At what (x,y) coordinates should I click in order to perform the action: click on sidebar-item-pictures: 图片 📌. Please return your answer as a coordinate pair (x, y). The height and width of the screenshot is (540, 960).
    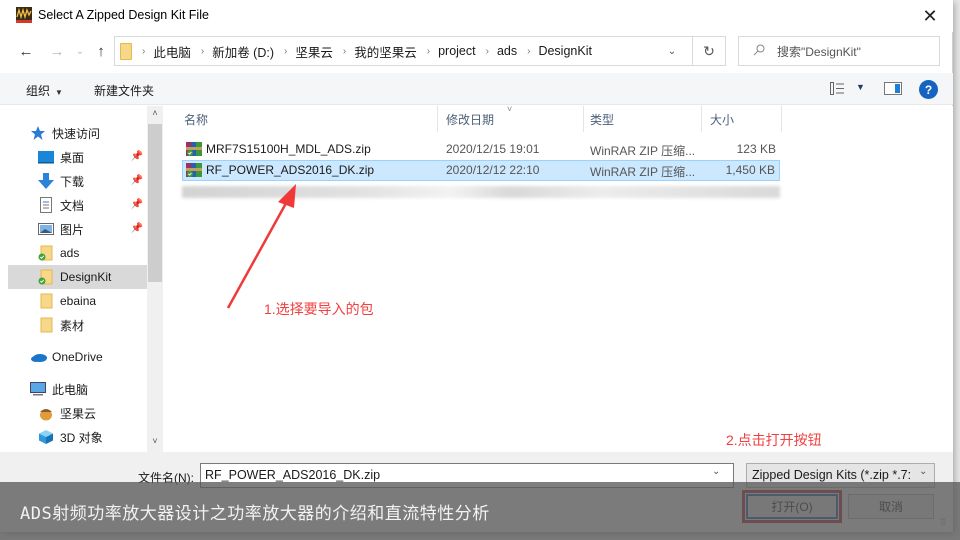
    Looking at the image, I should click on (92, 229).